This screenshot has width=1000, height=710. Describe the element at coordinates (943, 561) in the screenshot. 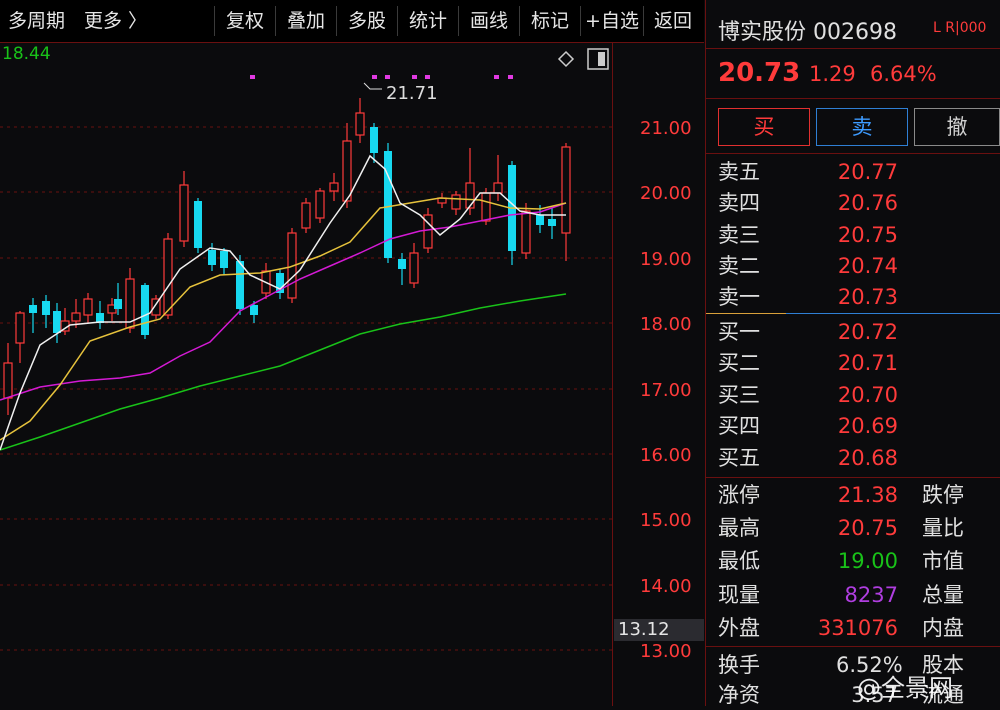

I see `stat-label: 市值` at that location.